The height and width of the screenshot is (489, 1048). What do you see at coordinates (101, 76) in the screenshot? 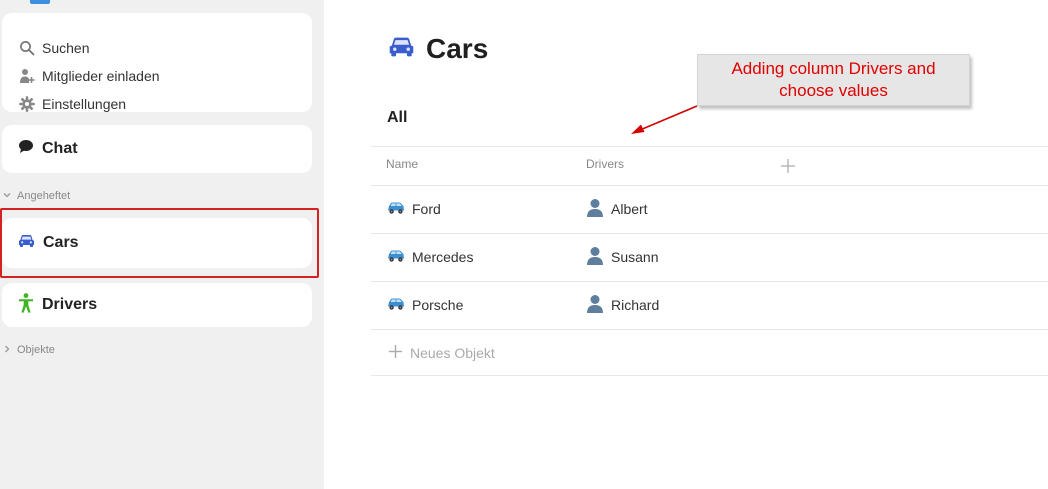
I see `invite-members-label: Mitglieder einladen` at bounding box center [101, 76].